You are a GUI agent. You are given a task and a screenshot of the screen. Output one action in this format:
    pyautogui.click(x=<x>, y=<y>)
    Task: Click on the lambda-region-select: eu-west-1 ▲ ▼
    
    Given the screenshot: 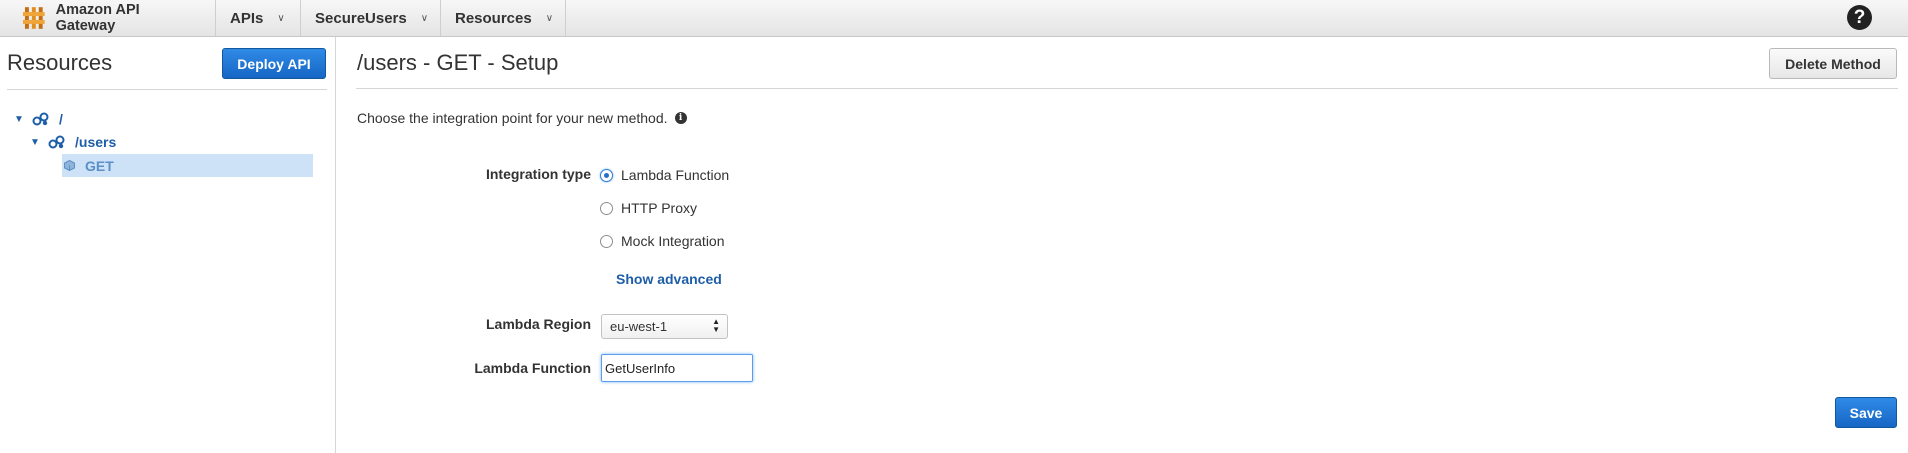 What is the action you would take?
    pyautogui.click(x=664, y=326)
    